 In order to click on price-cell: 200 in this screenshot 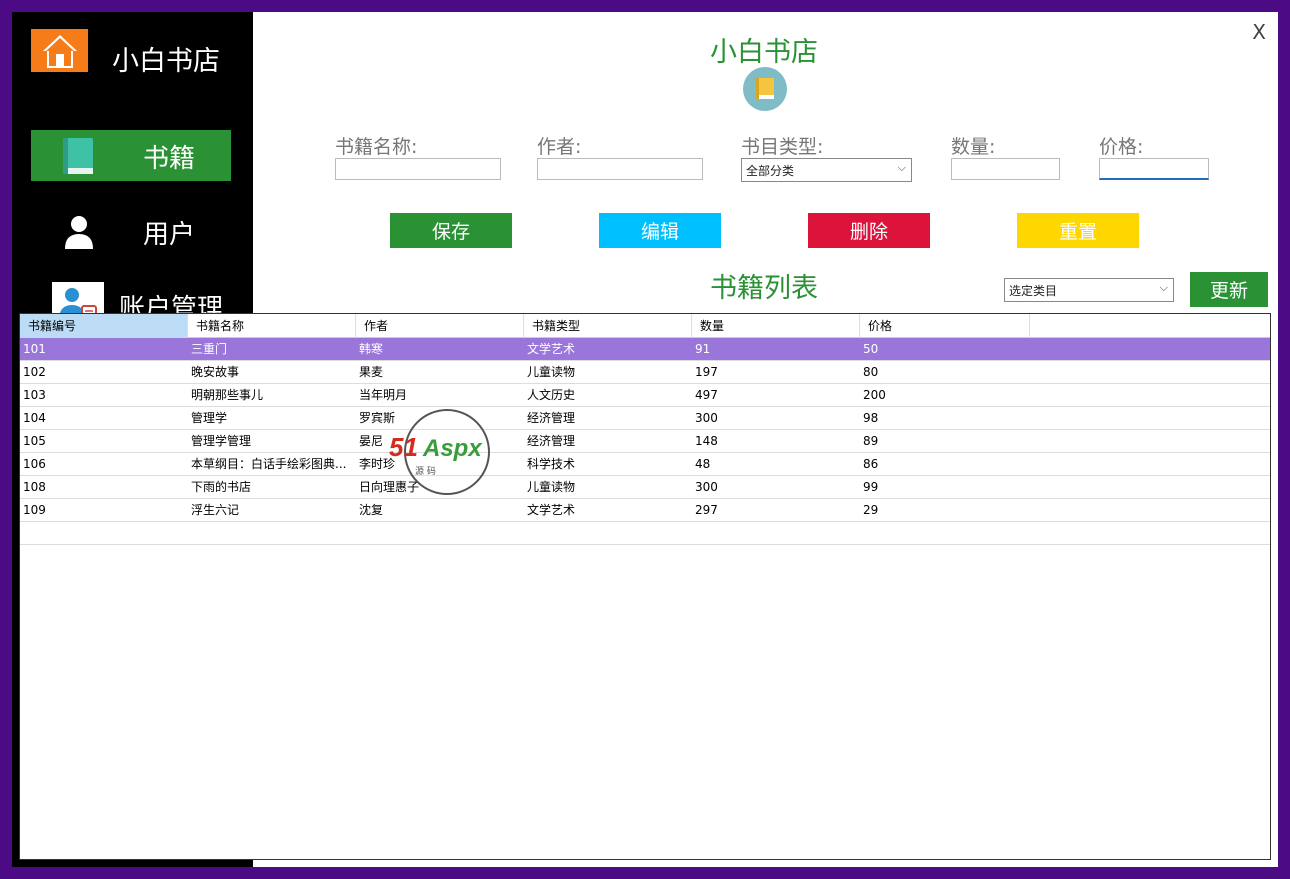, I will do `click(874, 395)`.